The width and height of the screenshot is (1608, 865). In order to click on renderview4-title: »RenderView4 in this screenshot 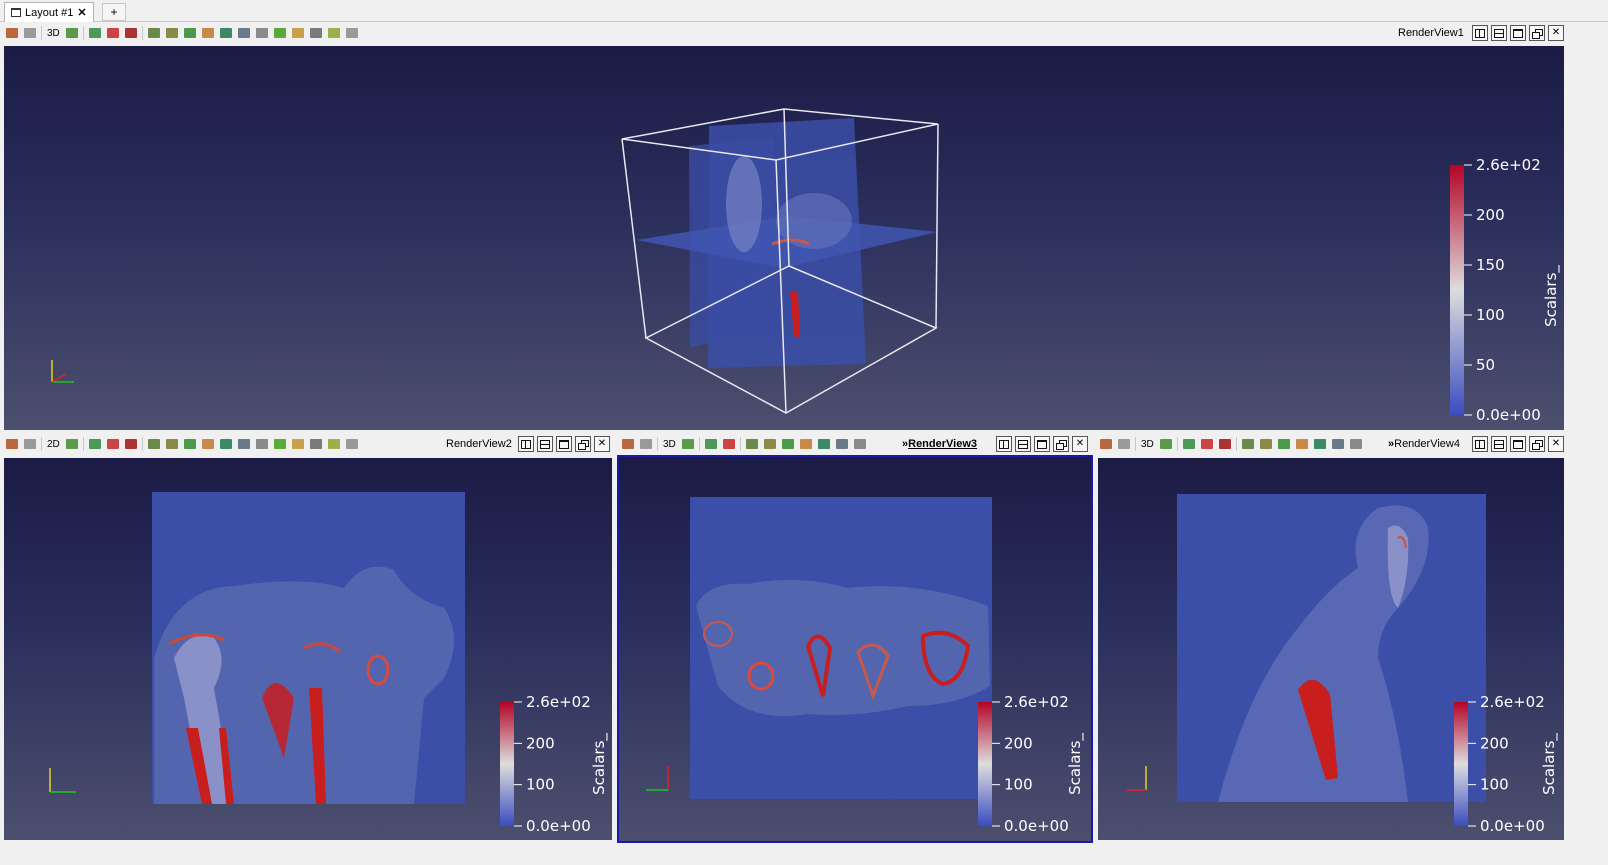, I will do `click(1424, 444)`.